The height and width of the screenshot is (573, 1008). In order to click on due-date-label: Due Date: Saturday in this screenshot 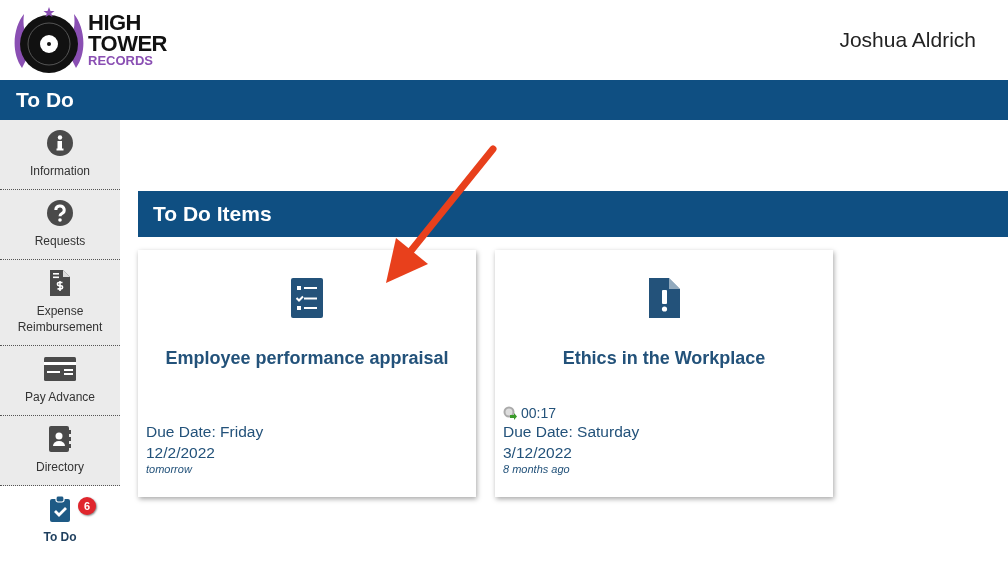, I will do `click(572, 432)`.